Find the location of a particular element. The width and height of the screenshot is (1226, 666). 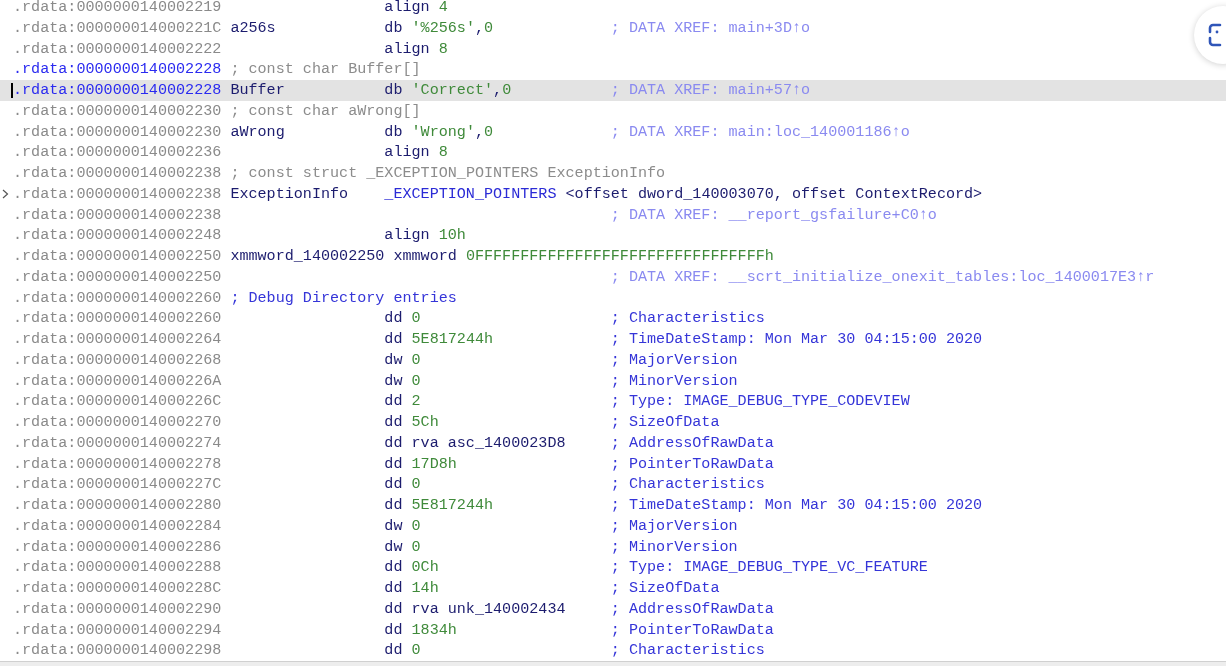

address-text: .rdata:000000014000227C is located at coordinates (117, 484).